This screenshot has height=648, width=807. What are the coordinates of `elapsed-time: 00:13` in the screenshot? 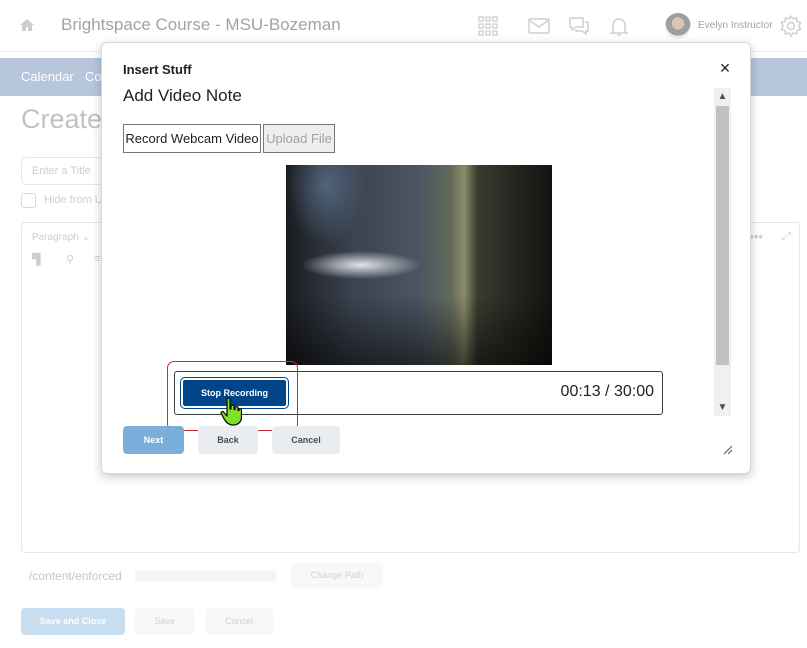 It's located at (580, 391).